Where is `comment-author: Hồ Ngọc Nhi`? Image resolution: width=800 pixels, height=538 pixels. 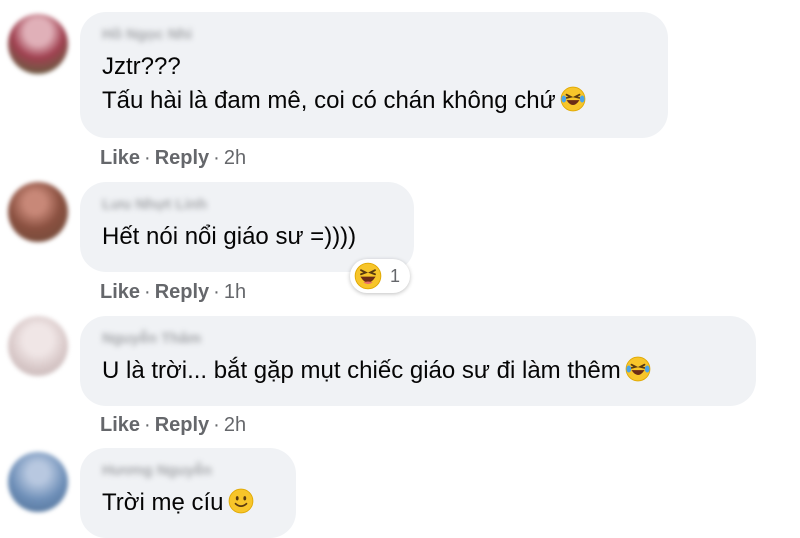
comment-author: Hồ Ngọc Nhi is located at coordinates (374, 35).